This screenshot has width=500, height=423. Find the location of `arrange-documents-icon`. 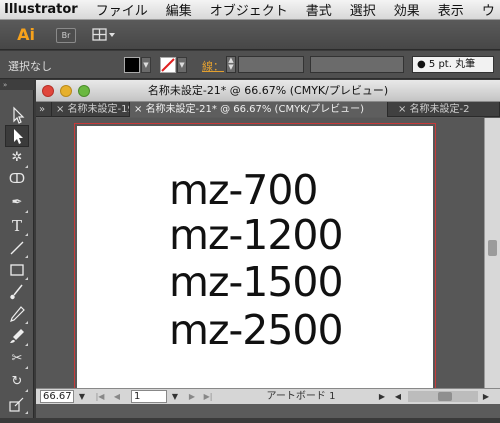

arrange-documents-icon is located at coordinates (103, 34).